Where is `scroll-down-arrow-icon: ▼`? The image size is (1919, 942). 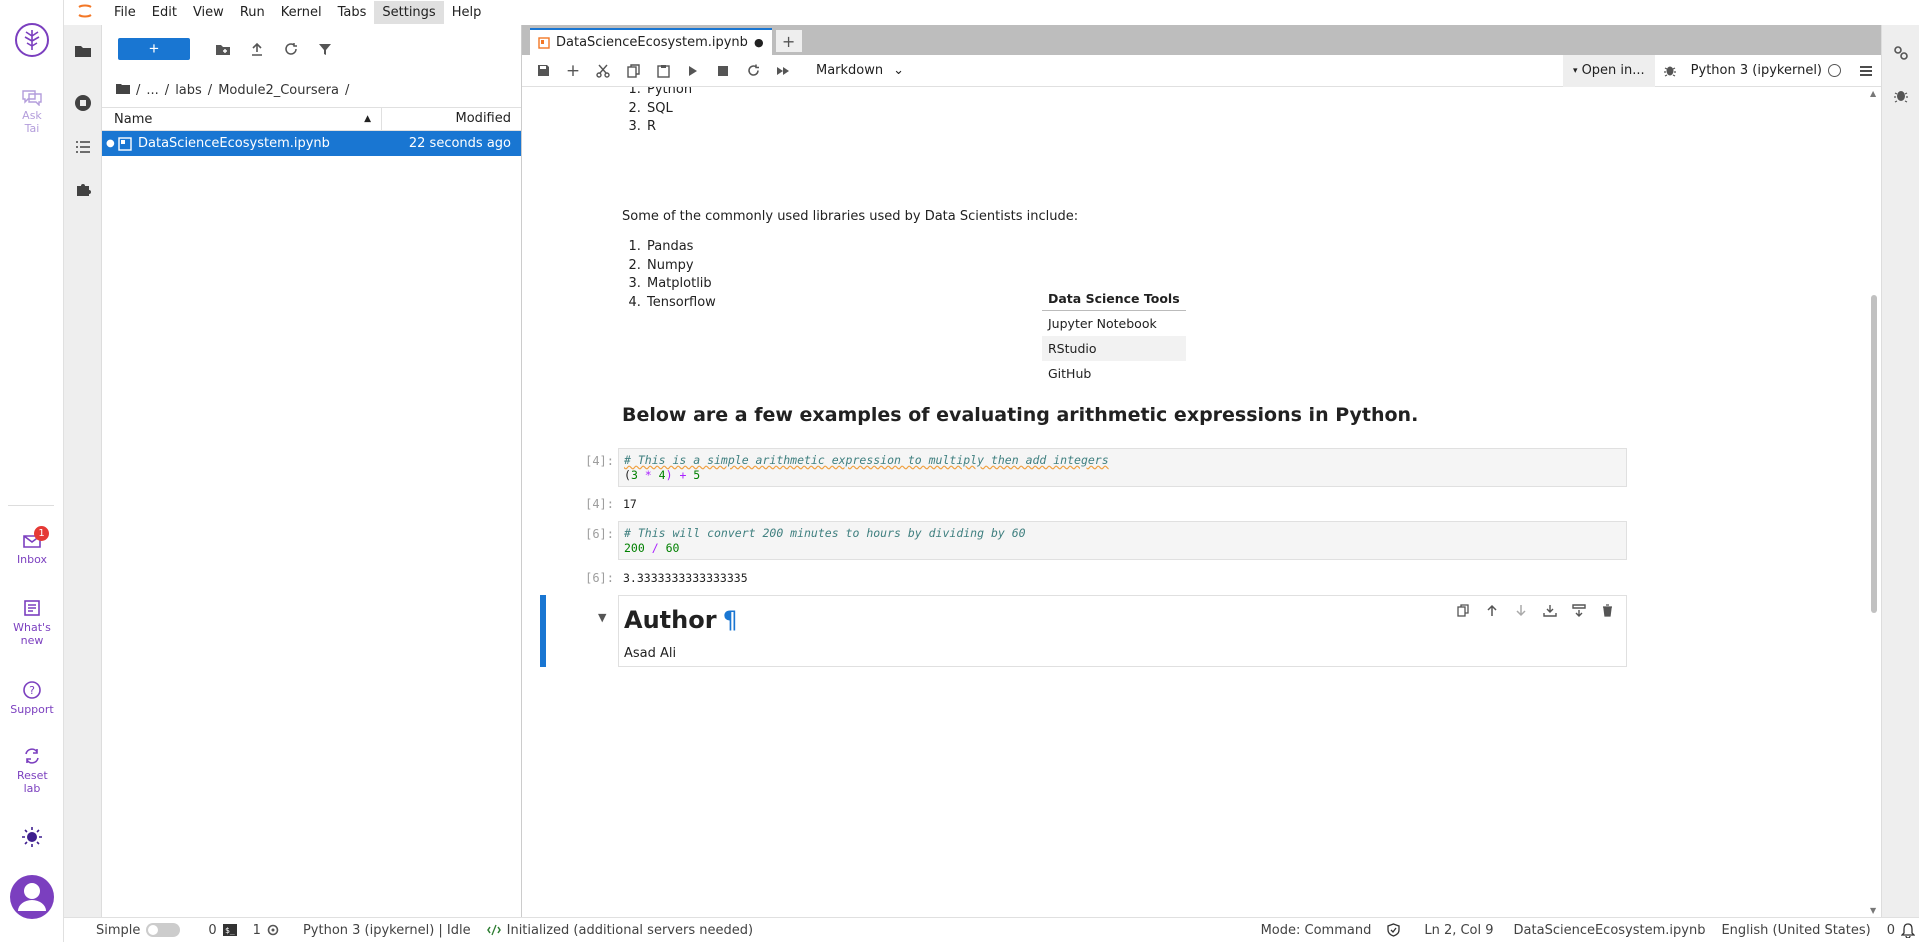 scroll-down-arrow-icon: ▼ is located at coordinates (1873, 910).